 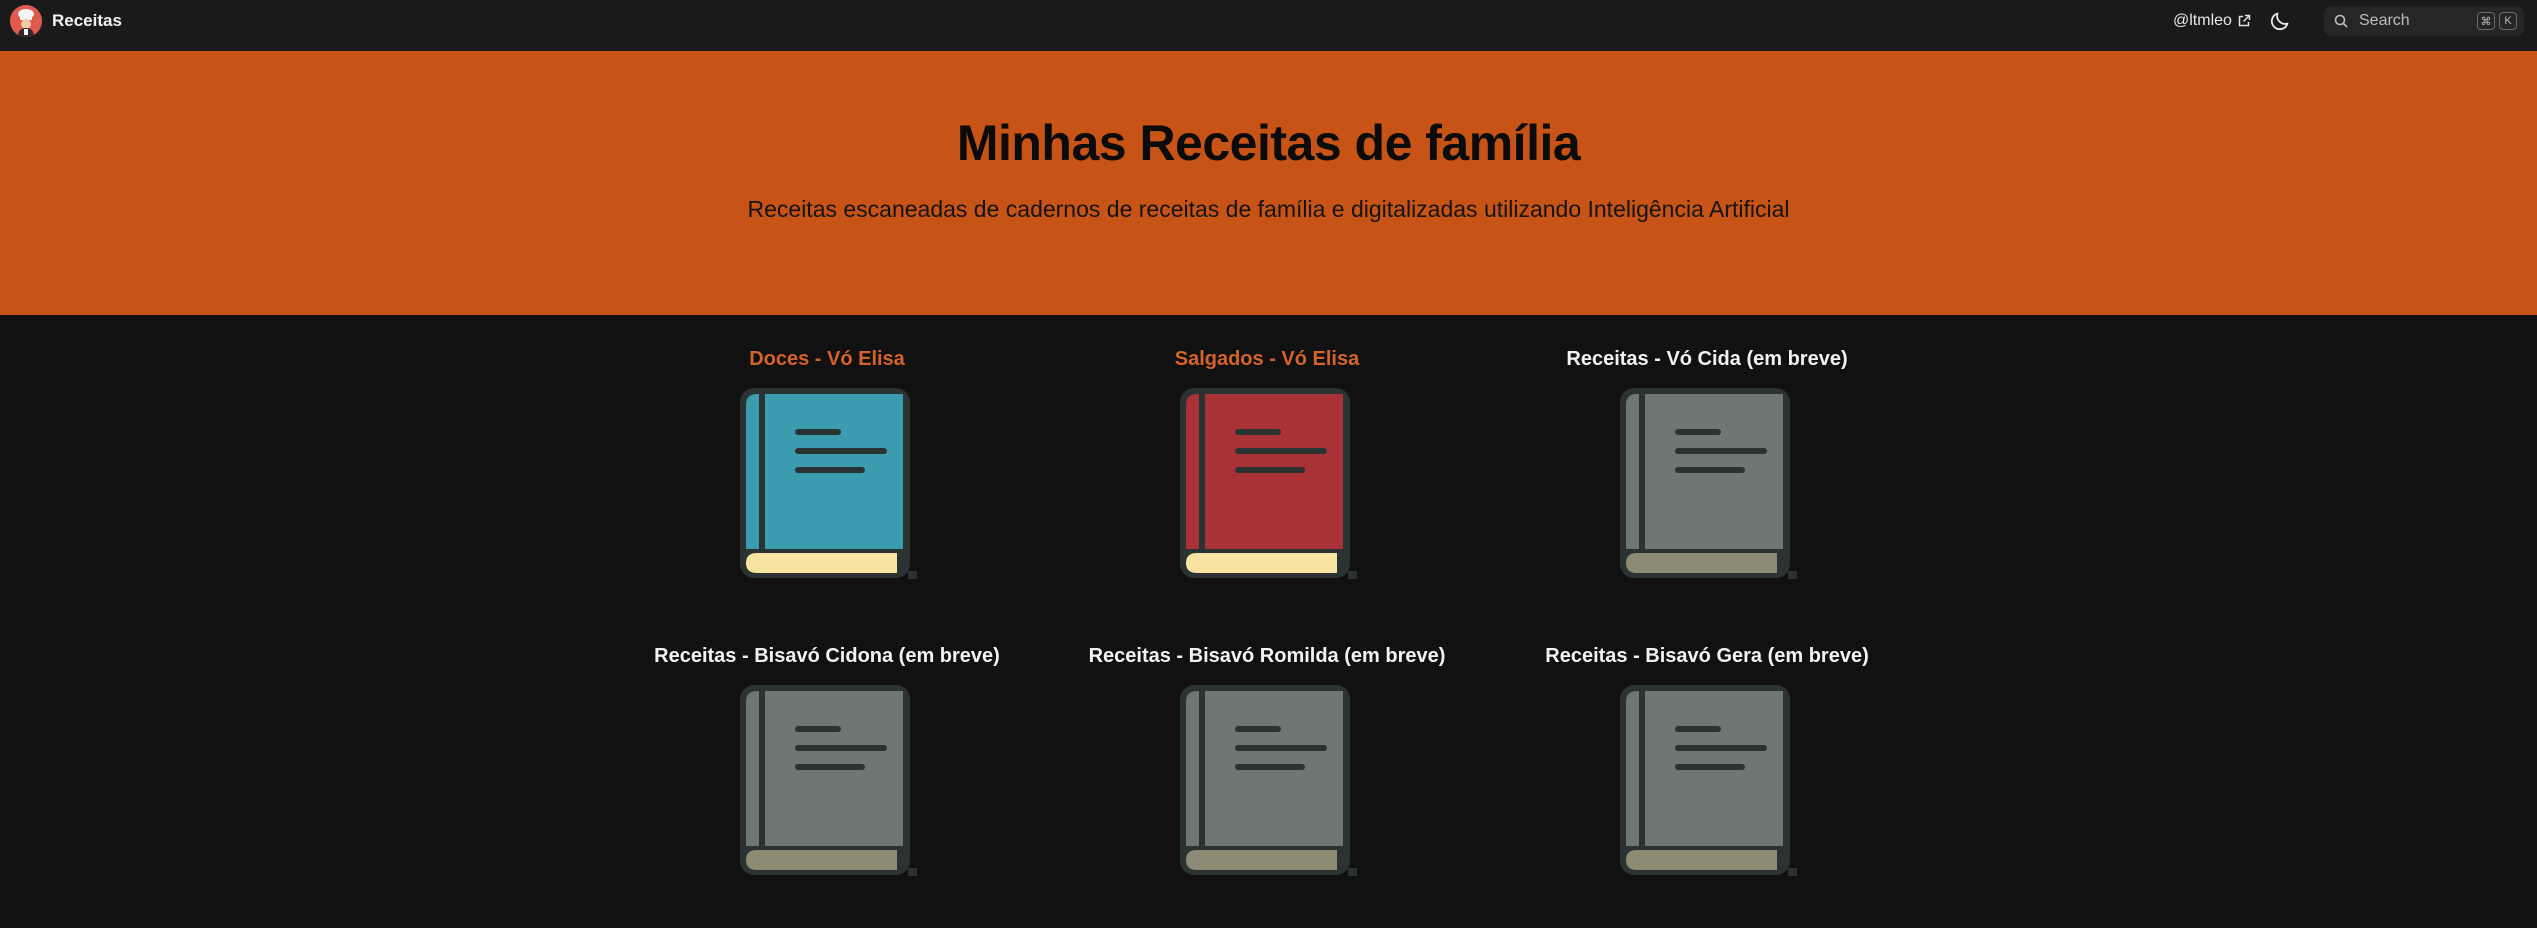 What do you see at coordinates (26, 21) in the screenshot?
I see `chef-avatar-icon` at bounding box center [26, 21].